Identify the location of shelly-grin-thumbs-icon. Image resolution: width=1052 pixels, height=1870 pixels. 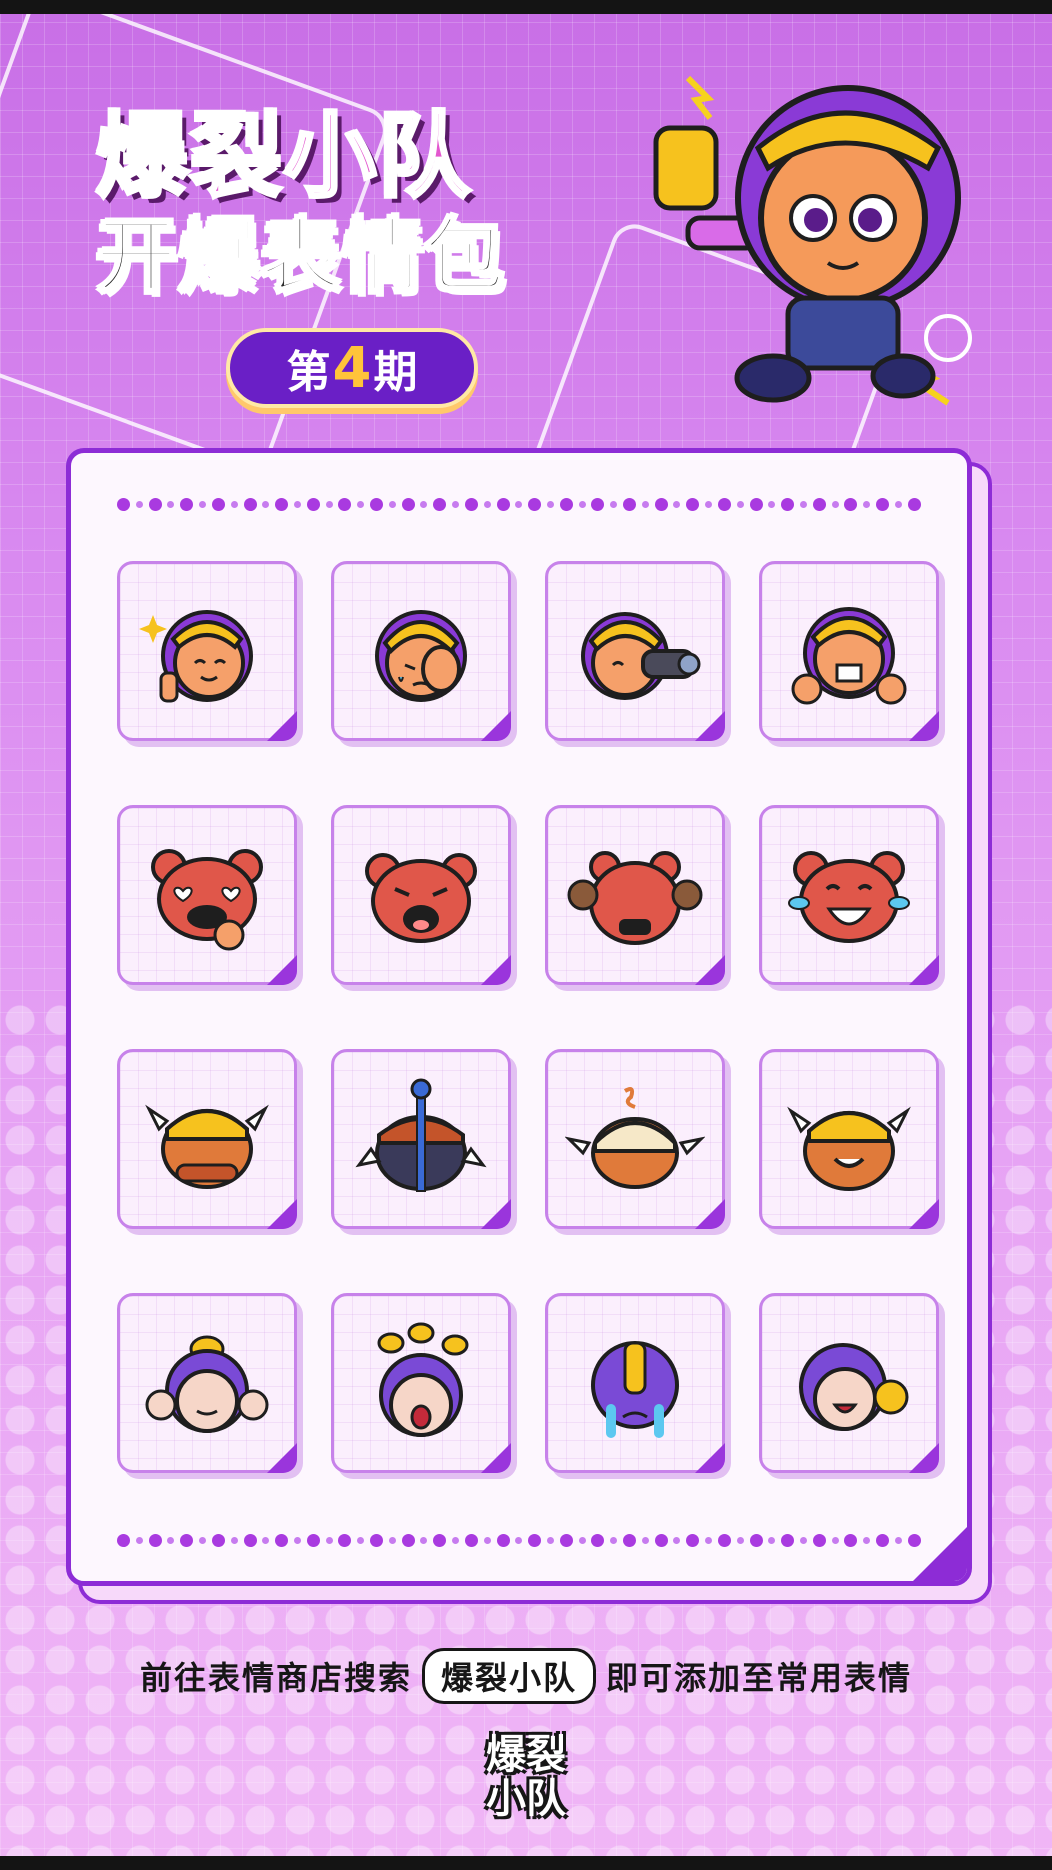
(849, 656).